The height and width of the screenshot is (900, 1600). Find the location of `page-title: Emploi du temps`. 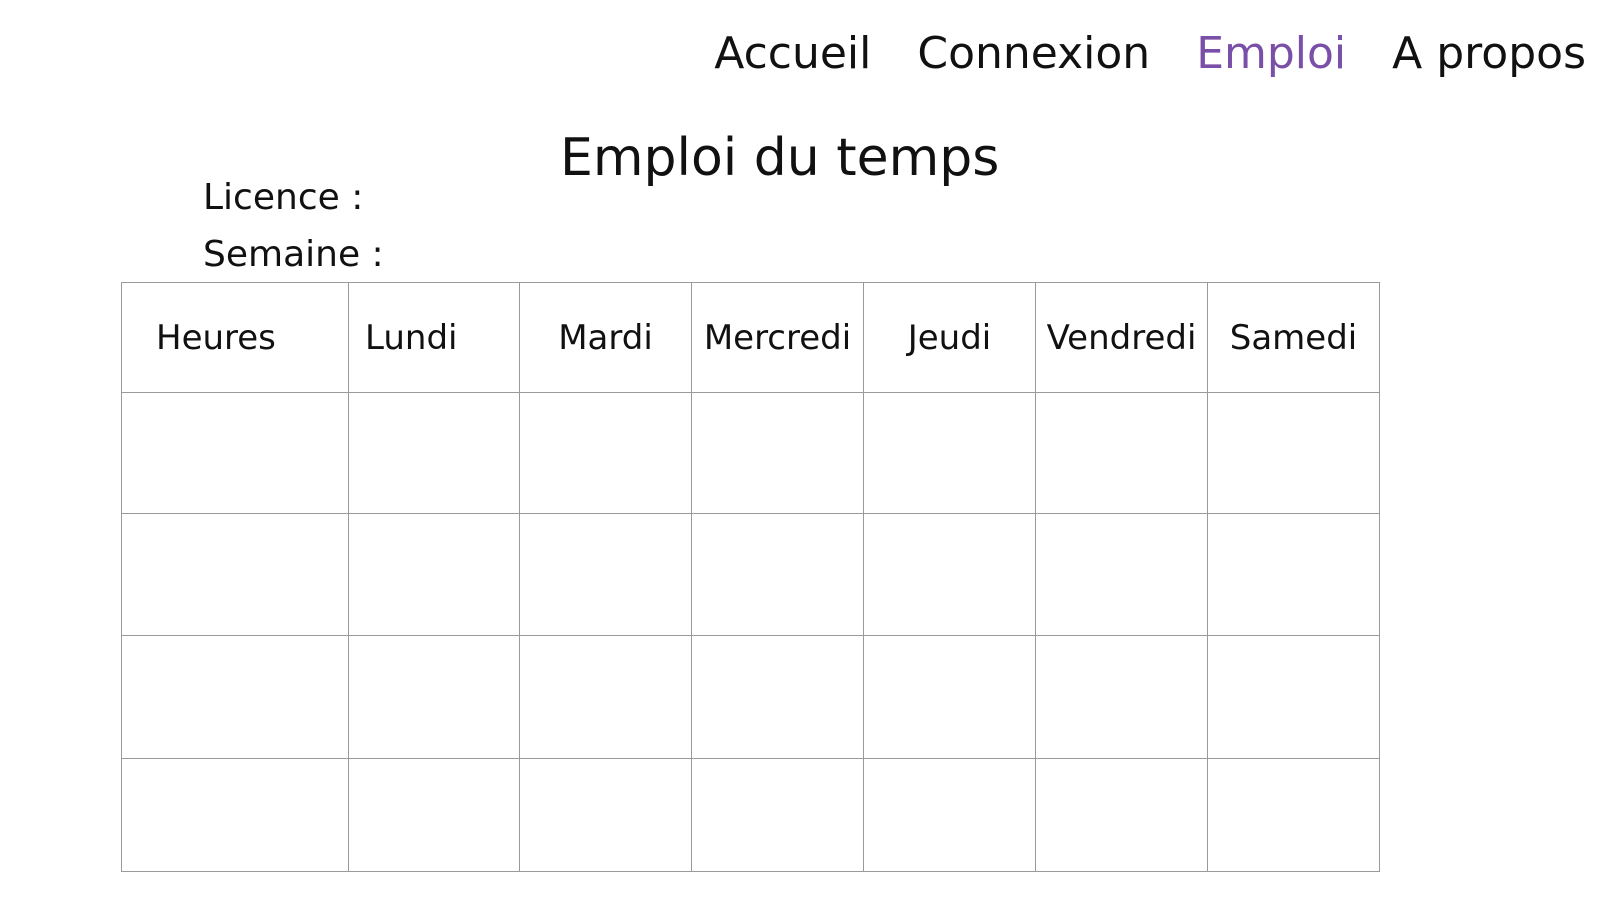

page-title: Emploi du temps is located at coordinates (780, 158).